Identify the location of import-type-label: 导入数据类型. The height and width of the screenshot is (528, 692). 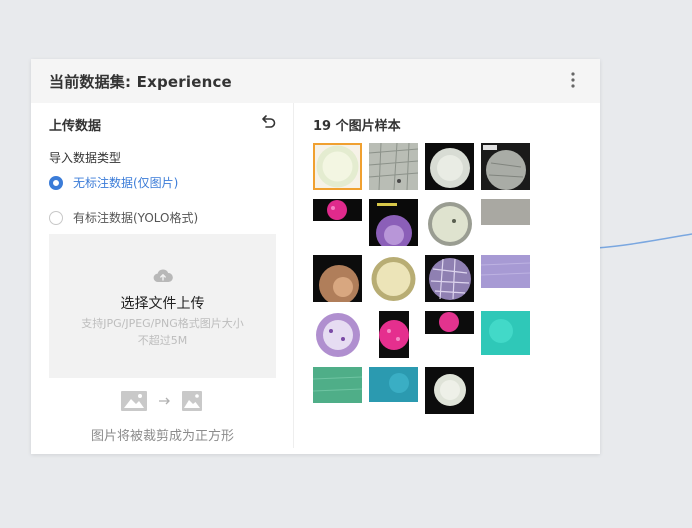
(85, 158).